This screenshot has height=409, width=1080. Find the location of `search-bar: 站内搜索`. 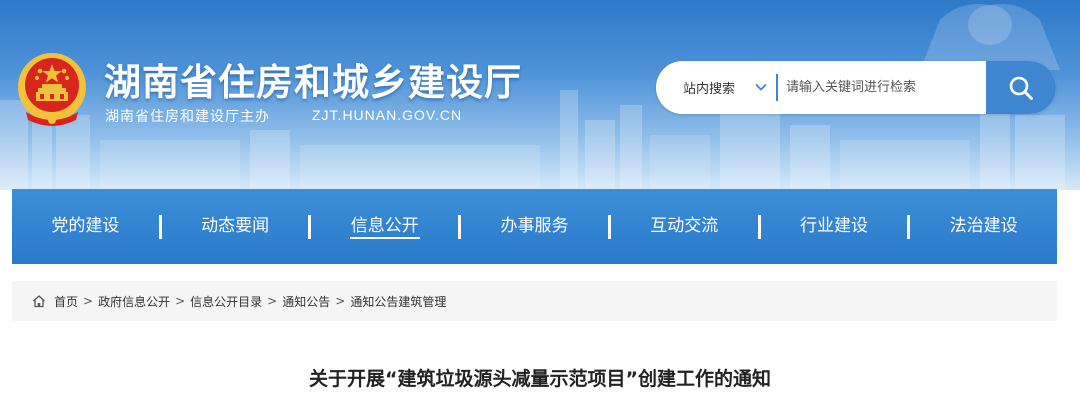

search-bar: 站内搜索 is located at coordinates (856, 87).